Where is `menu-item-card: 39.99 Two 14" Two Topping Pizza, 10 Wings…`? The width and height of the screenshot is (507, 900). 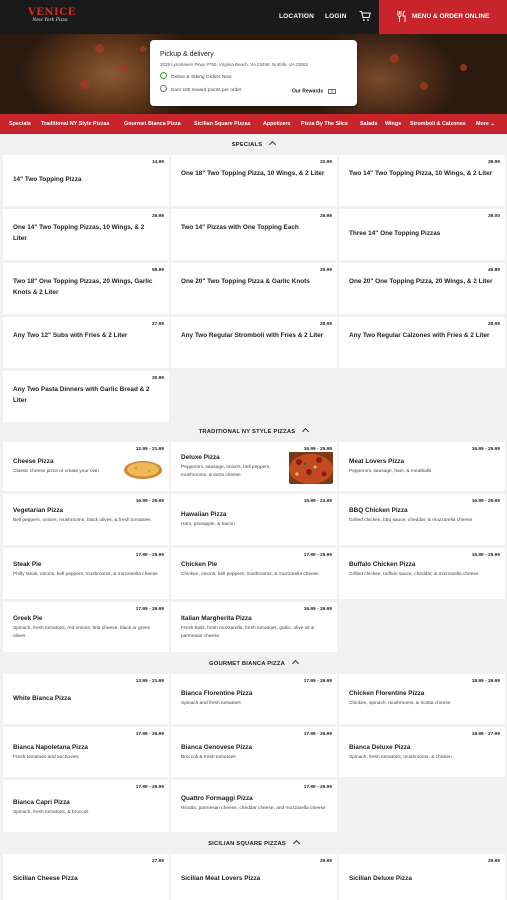 menu-item-card: 39.99 Two 14" Two Topping Pizza, 10 Wings… is located at coordinates (422, 180).